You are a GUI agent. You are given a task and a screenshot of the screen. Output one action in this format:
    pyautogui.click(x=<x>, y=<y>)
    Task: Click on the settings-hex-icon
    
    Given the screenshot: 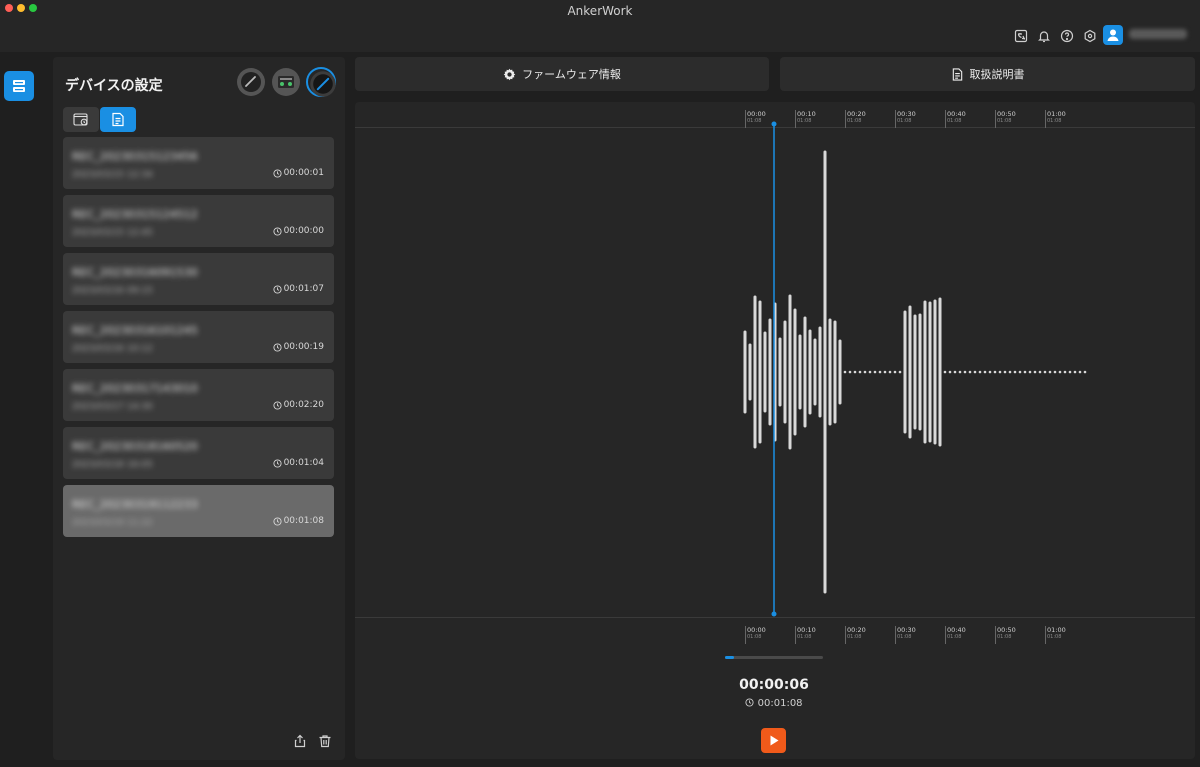 What is the action you would take?
    pyautogui.click(x=1090, y=36)
    